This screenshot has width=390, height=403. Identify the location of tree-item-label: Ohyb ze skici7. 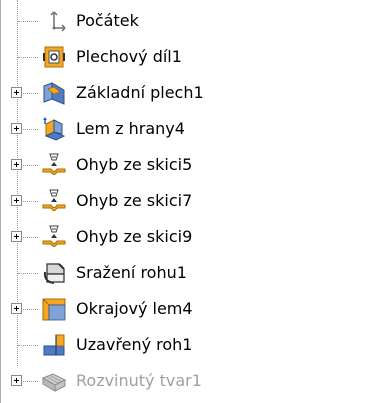
(134, 200).